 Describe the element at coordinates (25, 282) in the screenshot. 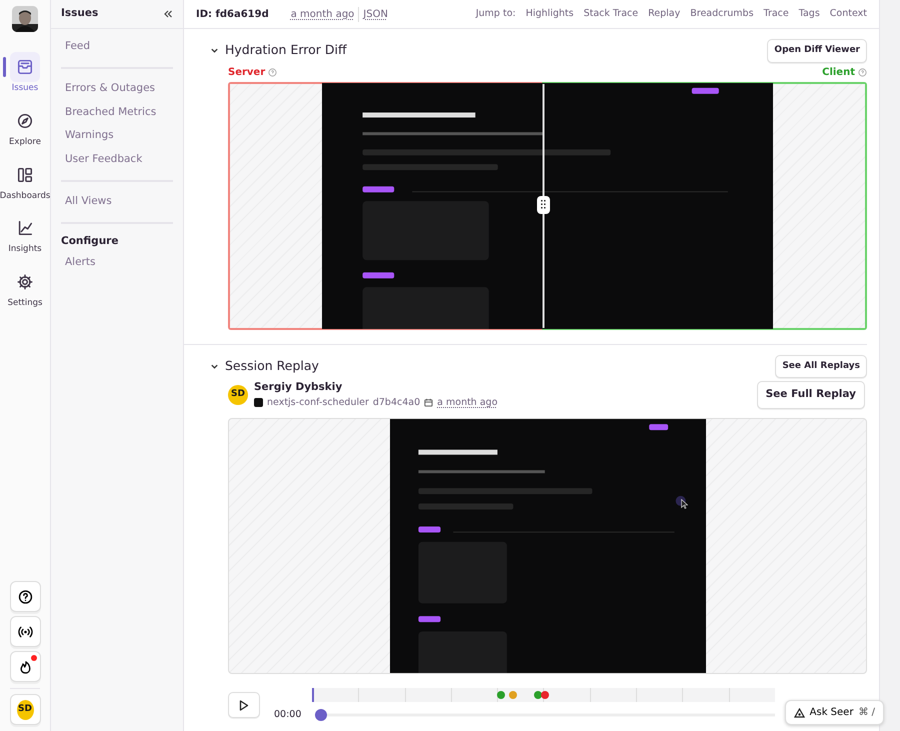

I see `settings-icon` at that location.